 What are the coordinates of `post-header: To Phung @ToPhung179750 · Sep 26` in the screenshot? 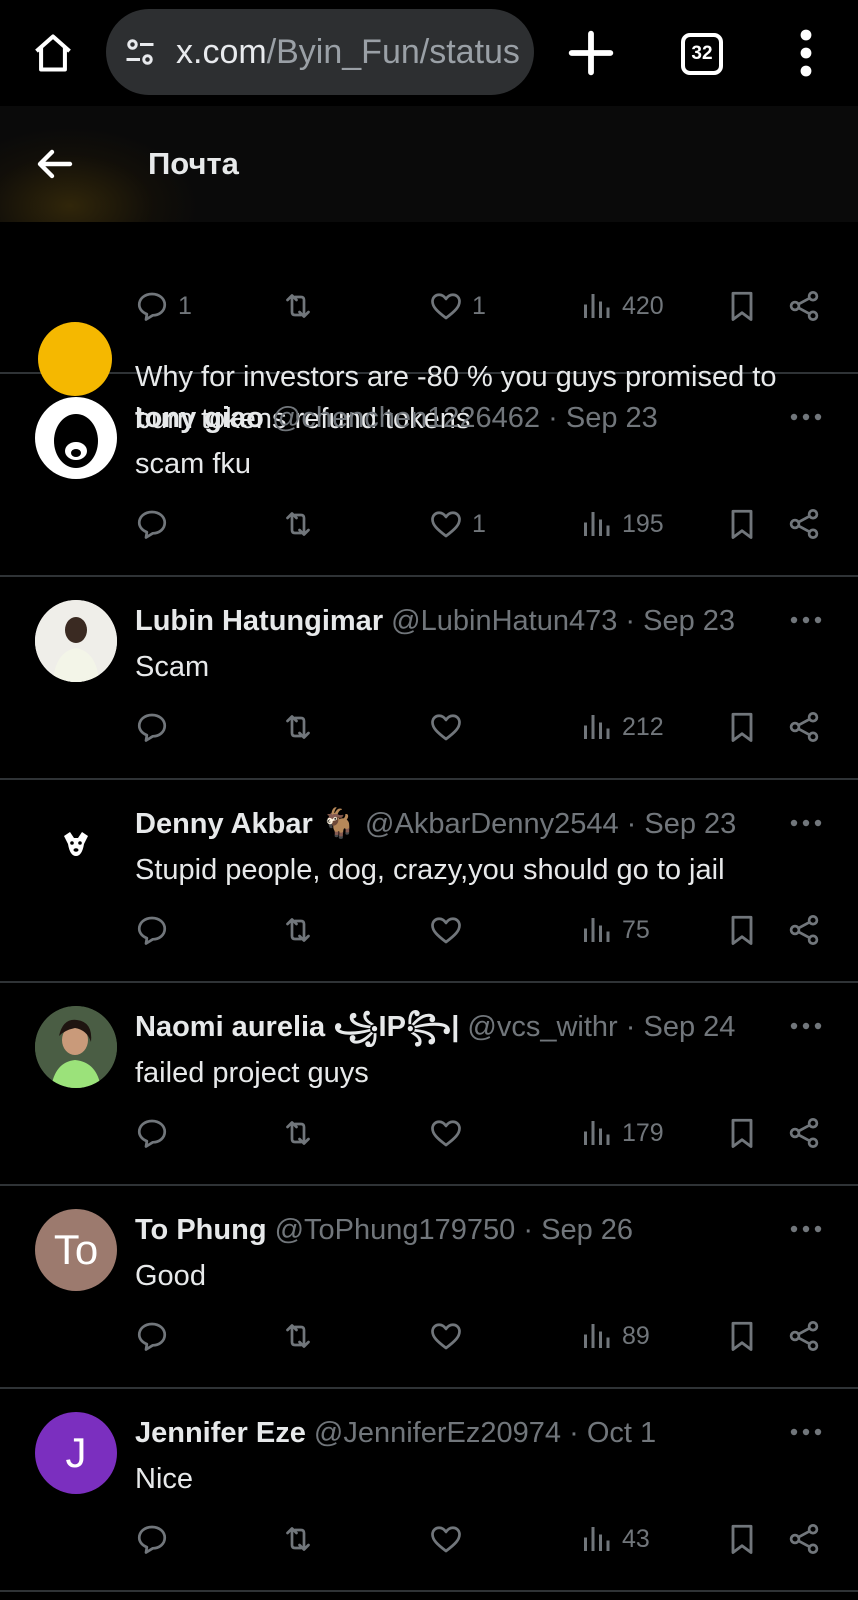 It's located at (460, 1230).